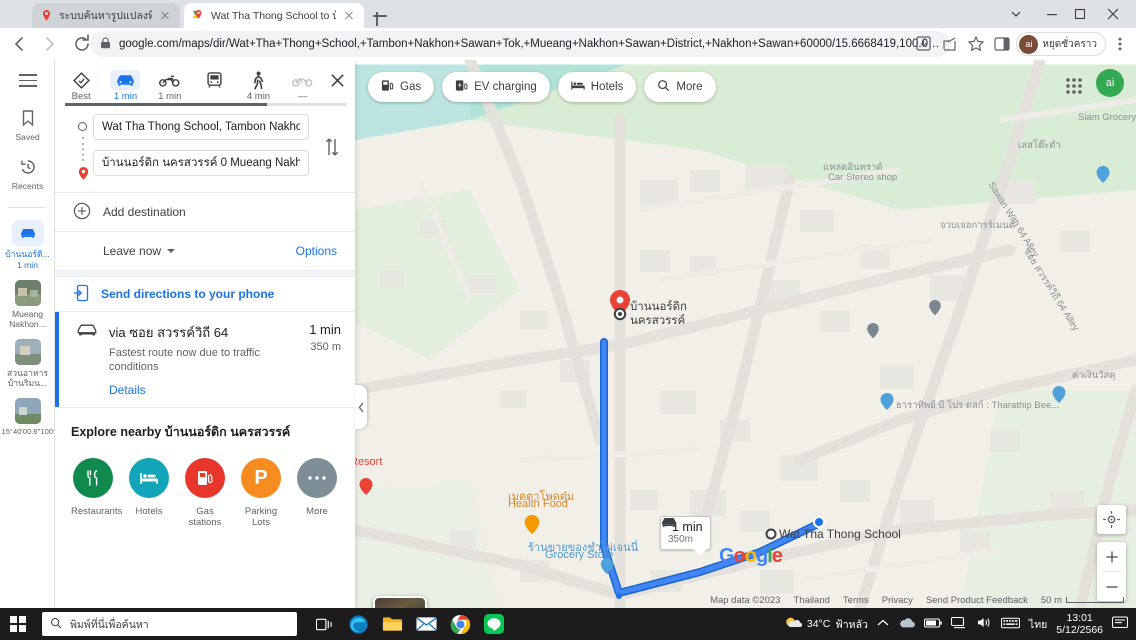 Image resolution: width=1136 pixels, height=640 pixels. I want to click on footer-feedback: Send Product Feedback, so click(977, 600).